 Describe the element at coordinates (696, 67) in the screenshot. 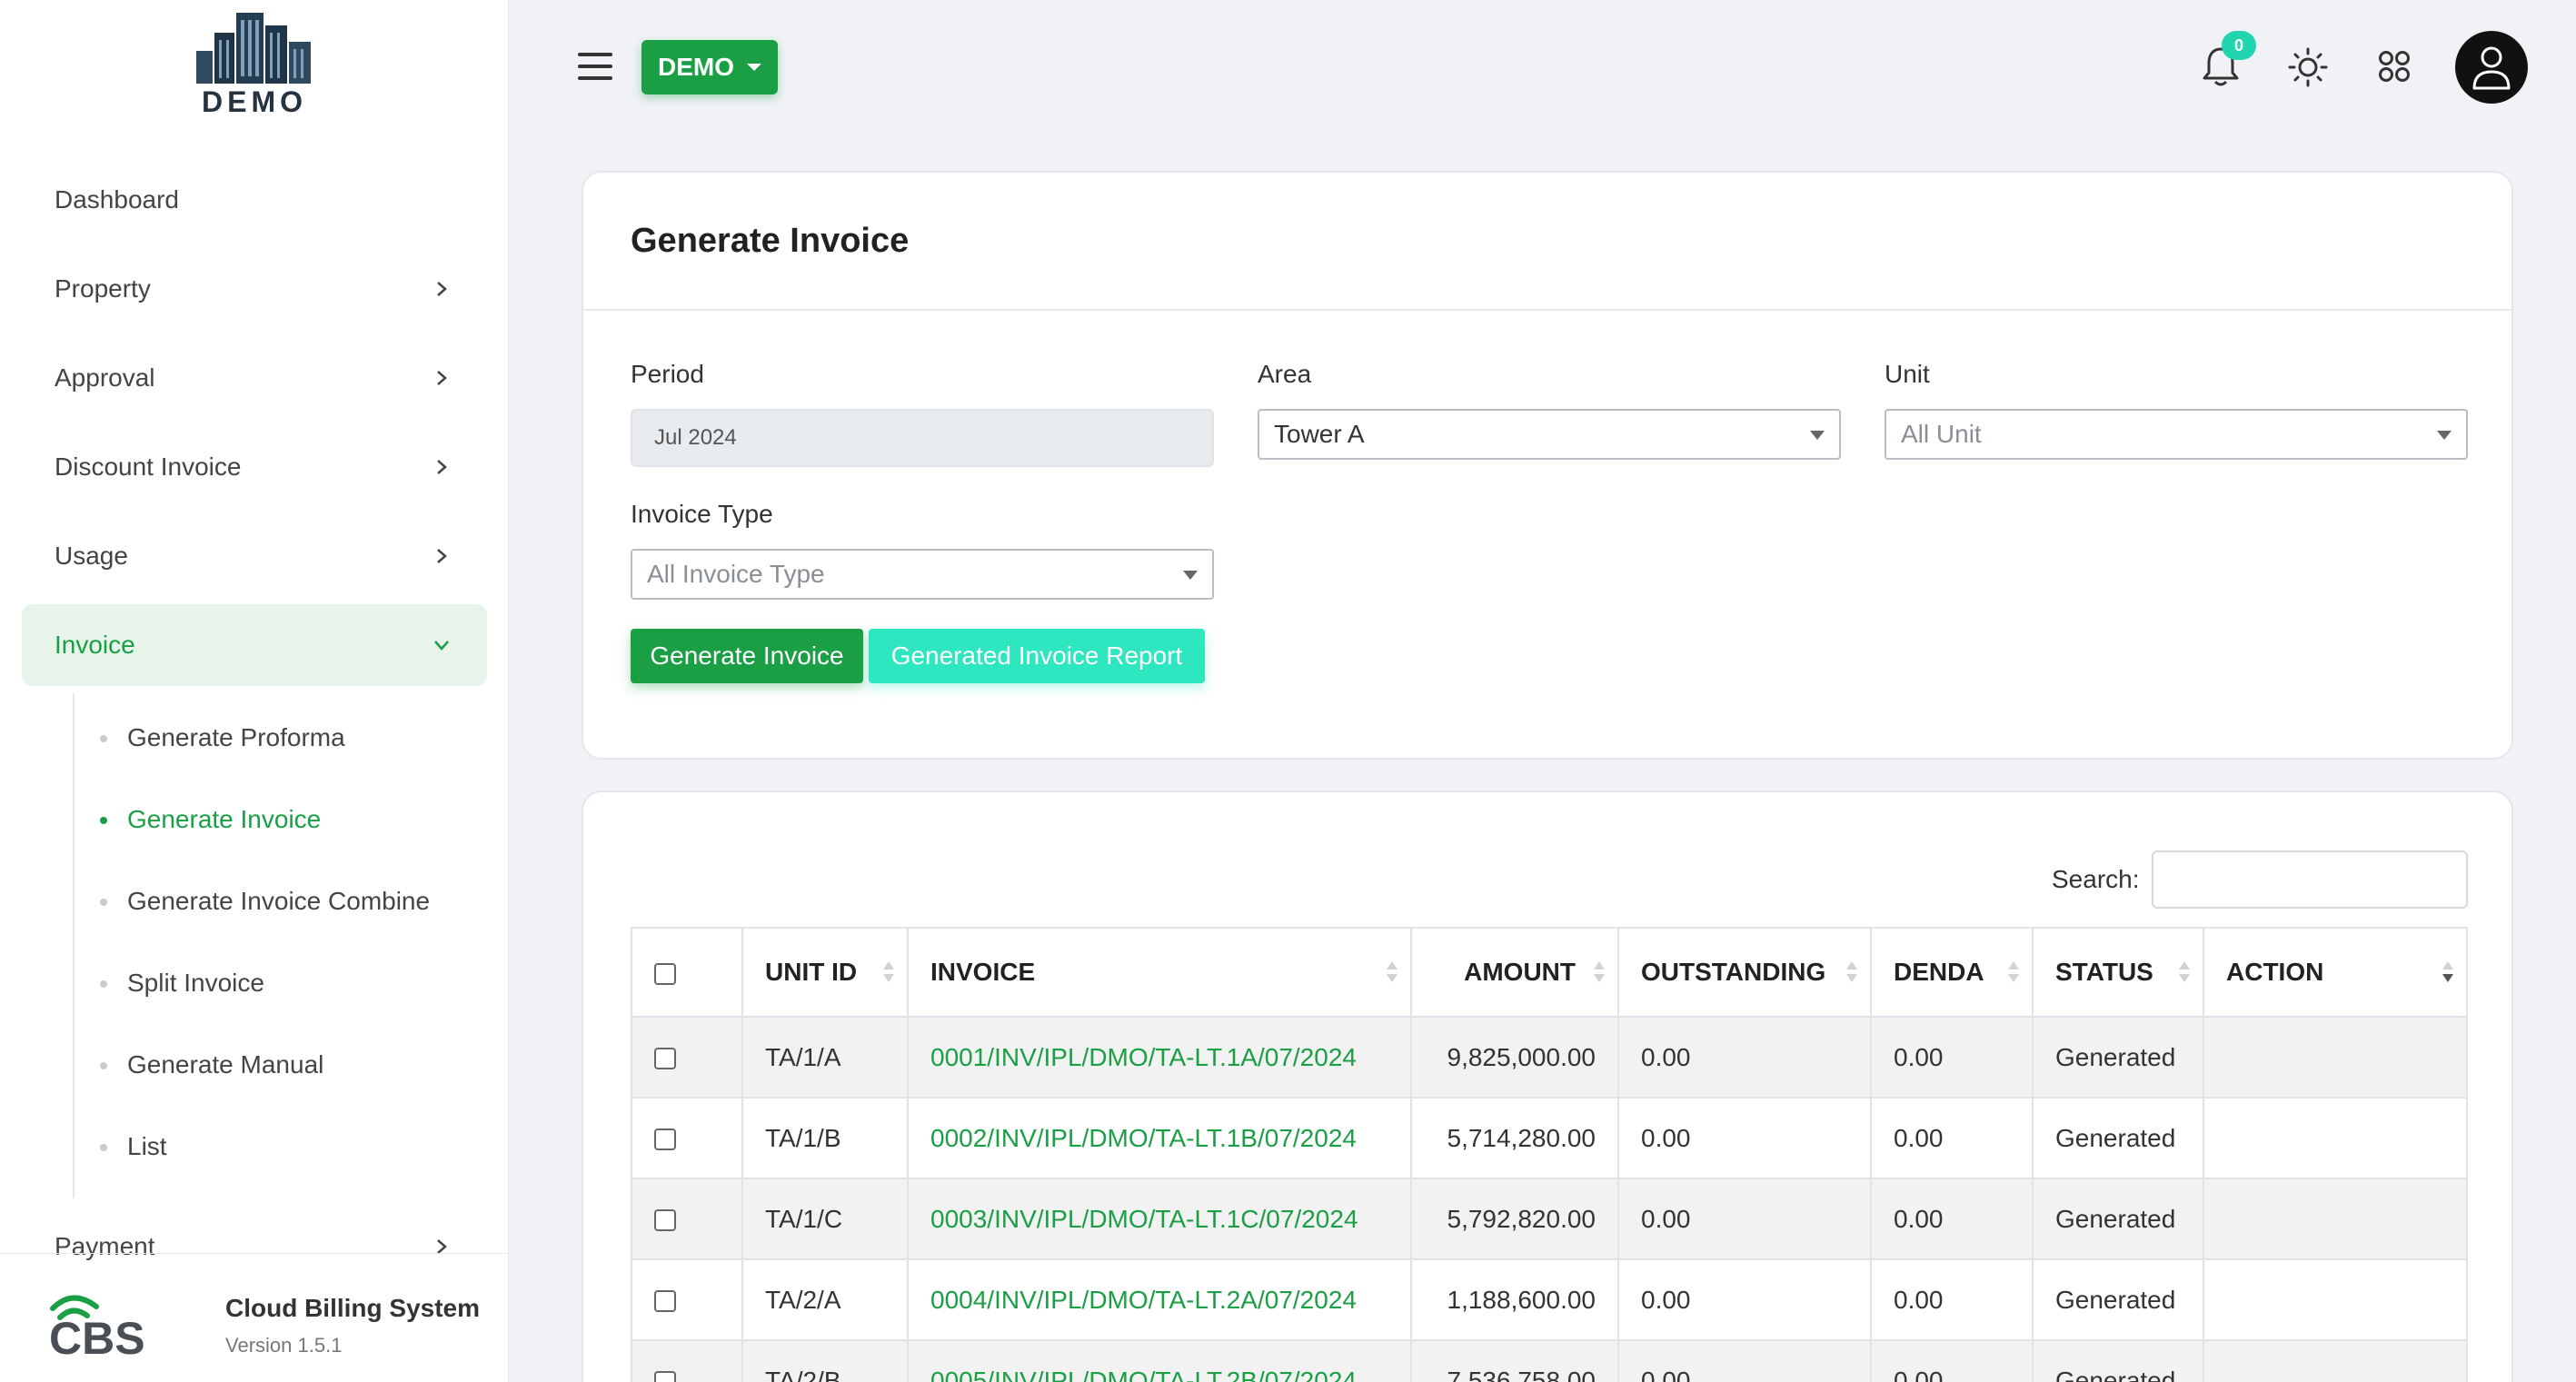

I see `company-dropdown-label: DEMO` at that location.